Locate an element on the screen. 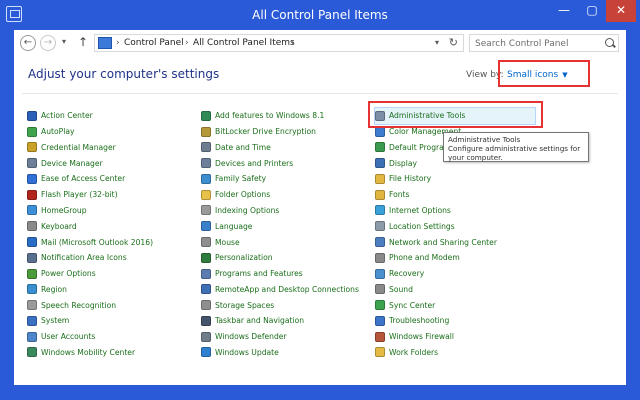  control-panel-item: Keyboard is located at coordinates (90, 226).